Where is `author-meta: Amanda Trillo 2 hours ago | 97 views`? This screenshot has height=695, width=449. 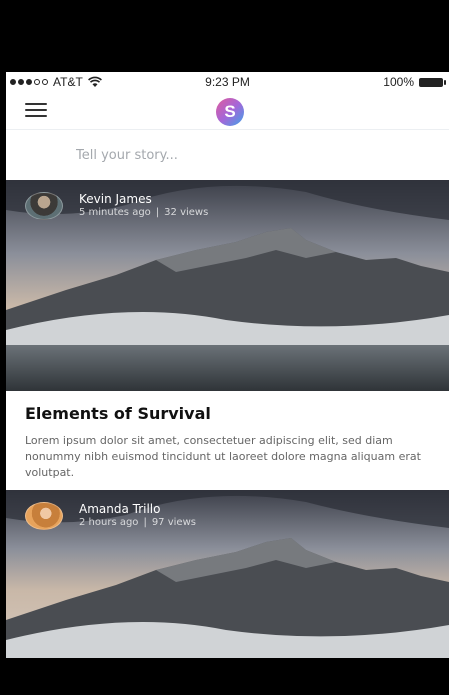
author-meta: Amanda Trillo 2 hours ago | 97 views is located at coordinates (137, 516).